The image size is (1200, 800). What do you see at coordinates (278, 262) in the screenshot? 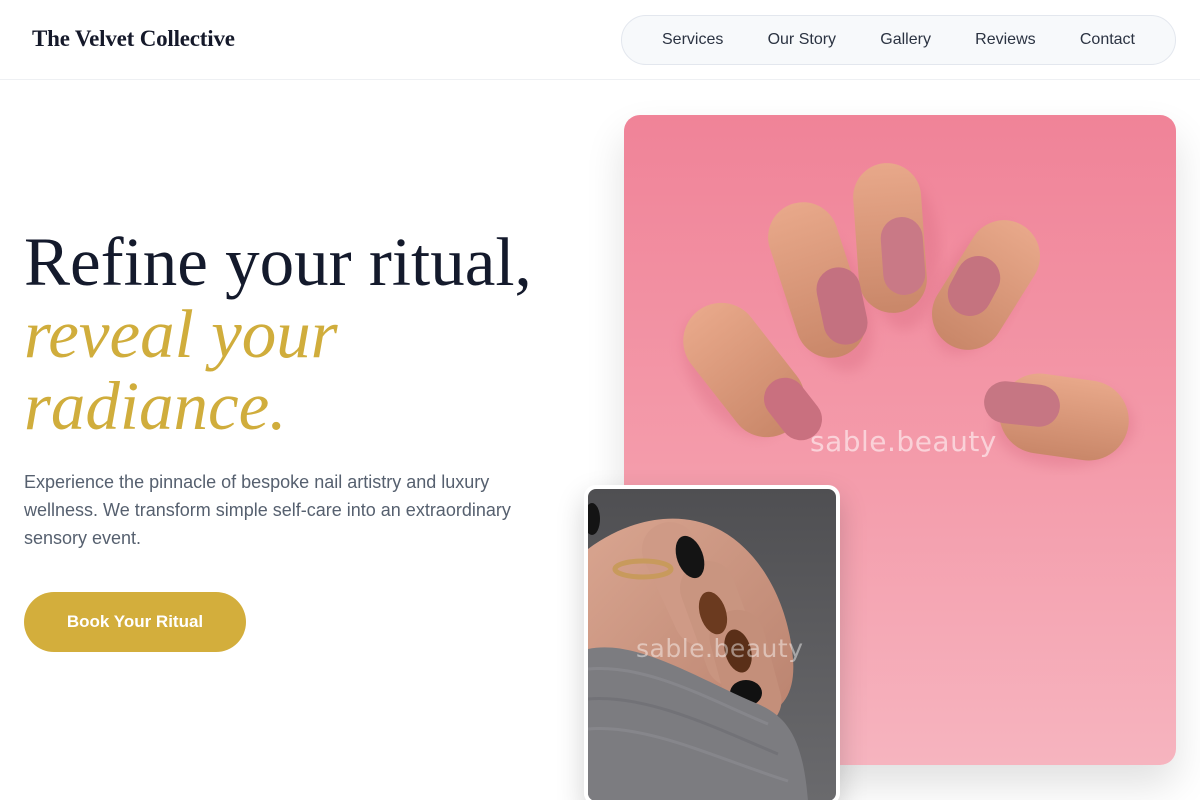
I see `hero-title-line-1: Refine your ritual,` at bounding box center [278, 262].